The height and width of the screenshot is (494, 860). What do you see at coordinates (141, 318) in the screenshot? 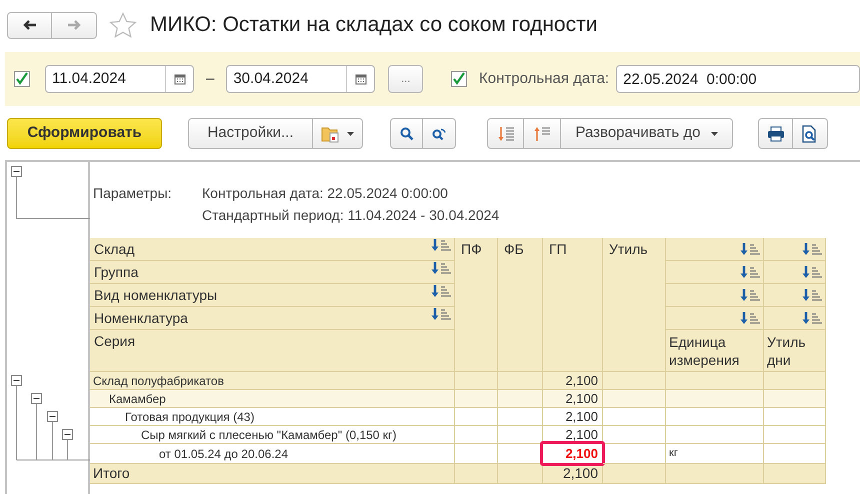
I see `header-label: Номенклатура` at bounding box center [141, 318].